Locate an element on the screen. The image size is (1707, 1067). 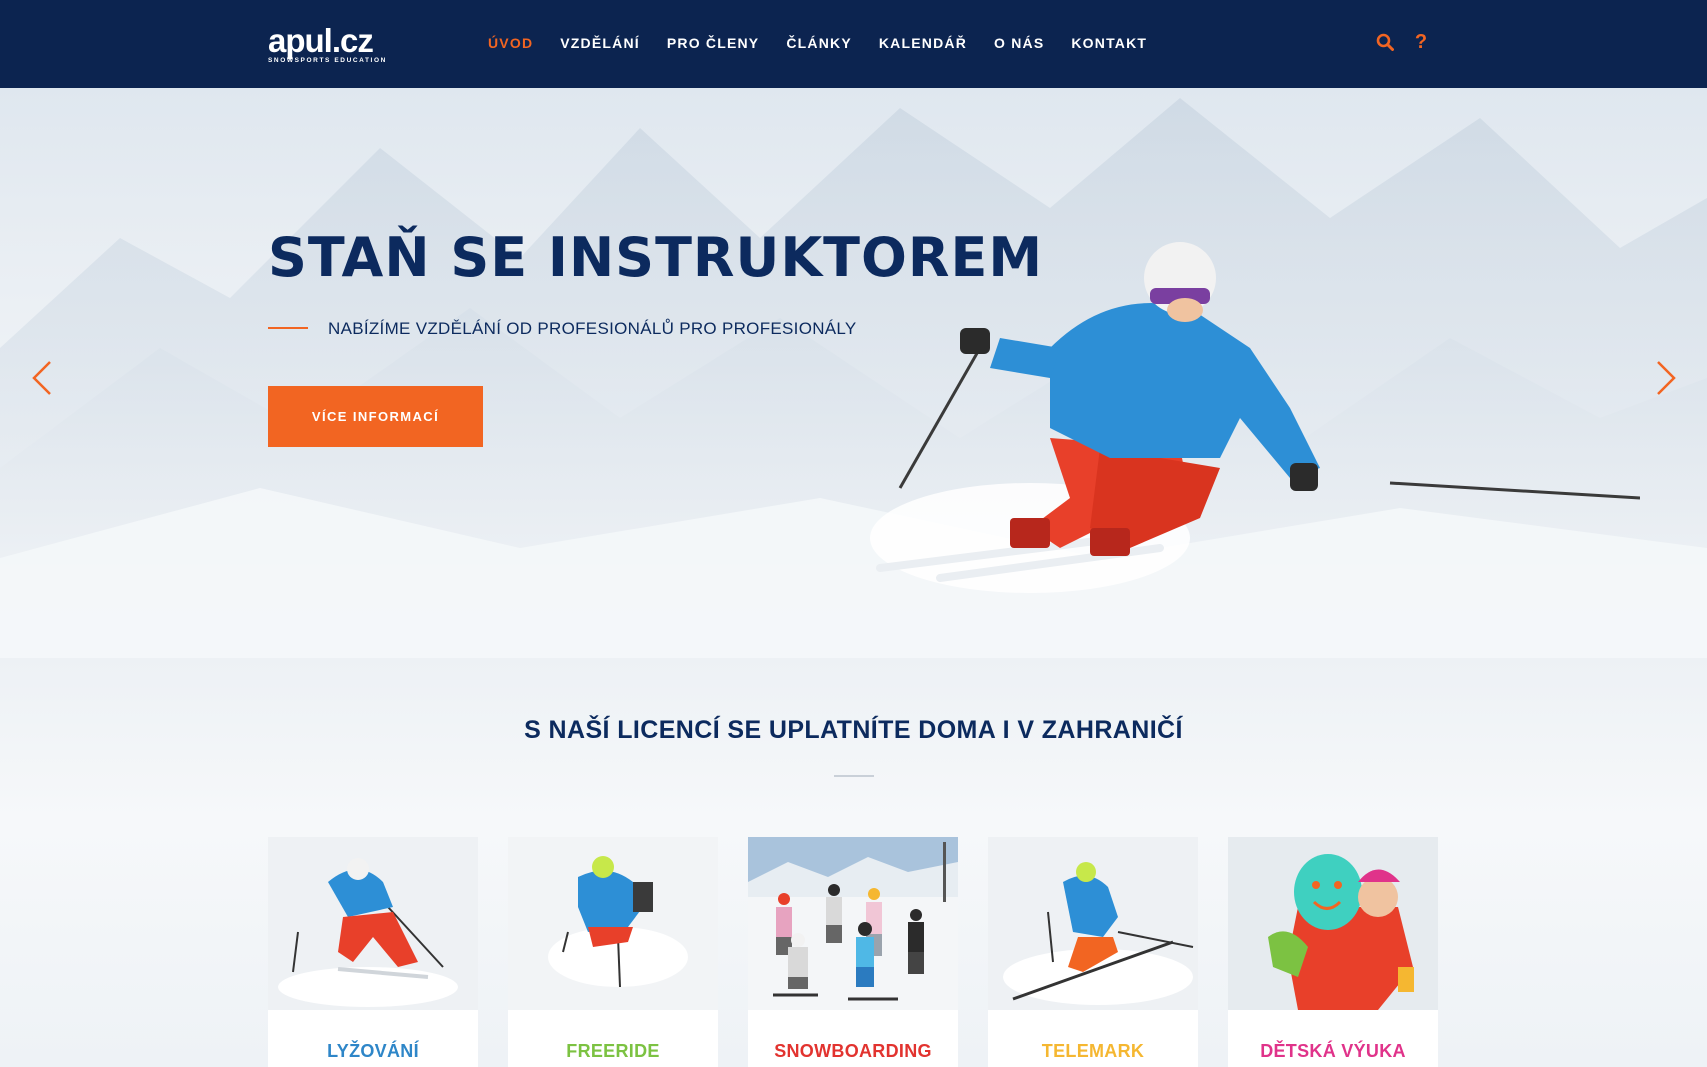
site-logo: apul.cz SNOWSPORTS EDUCATION is located at coordinates (342, 43).